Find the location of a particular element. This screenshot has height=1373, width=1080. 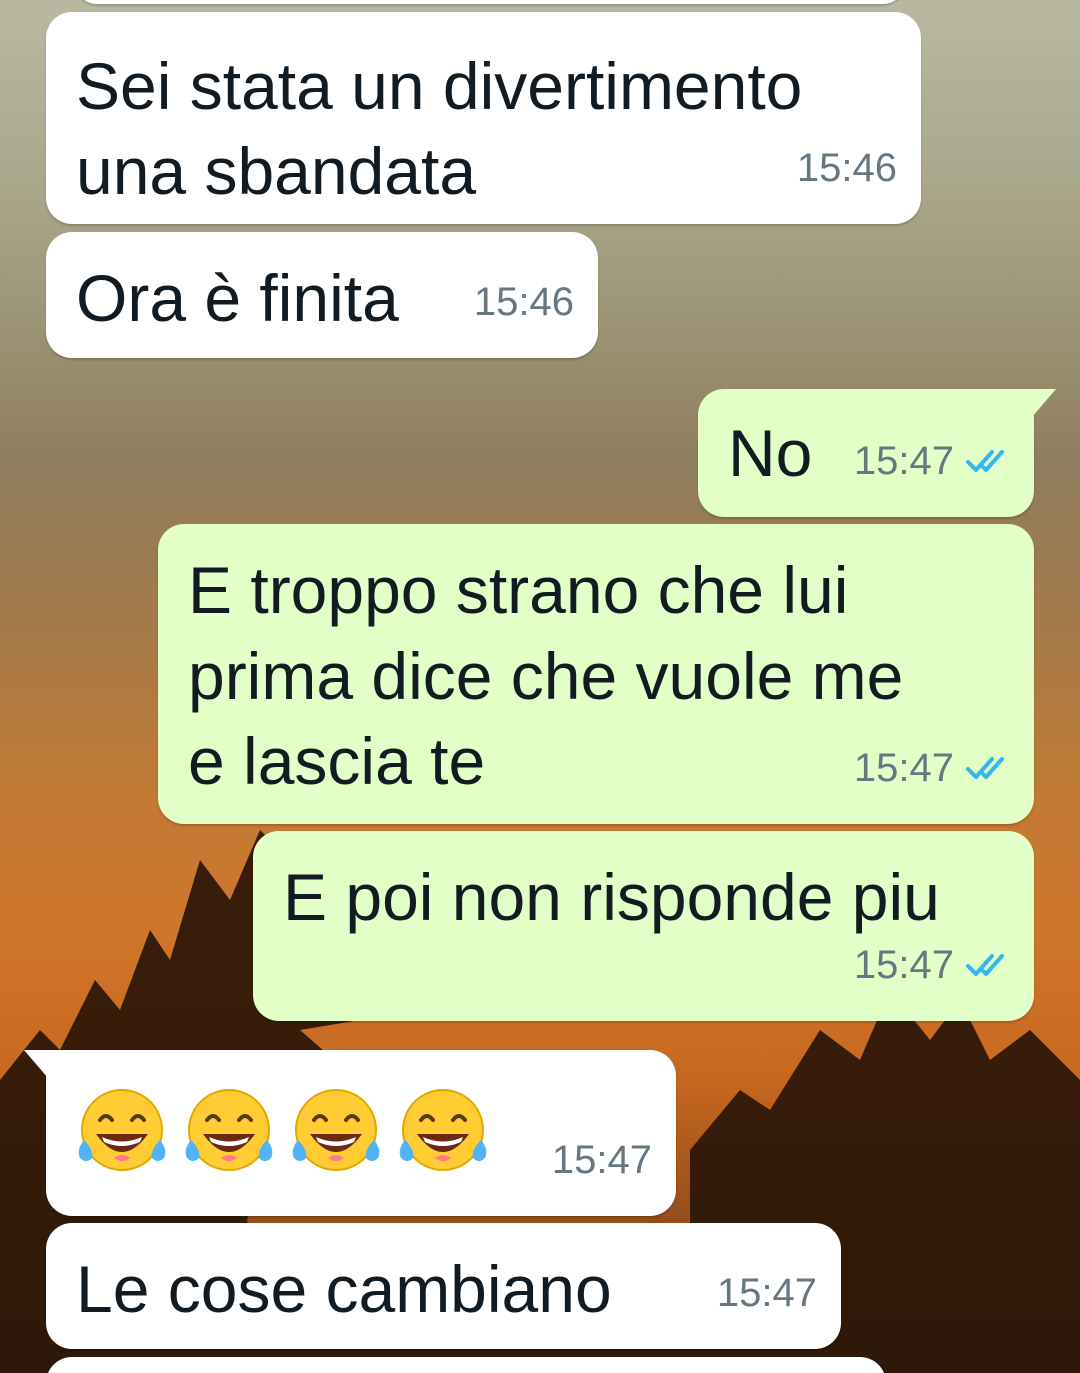

message-text: No is located at coordinates (770, 453).